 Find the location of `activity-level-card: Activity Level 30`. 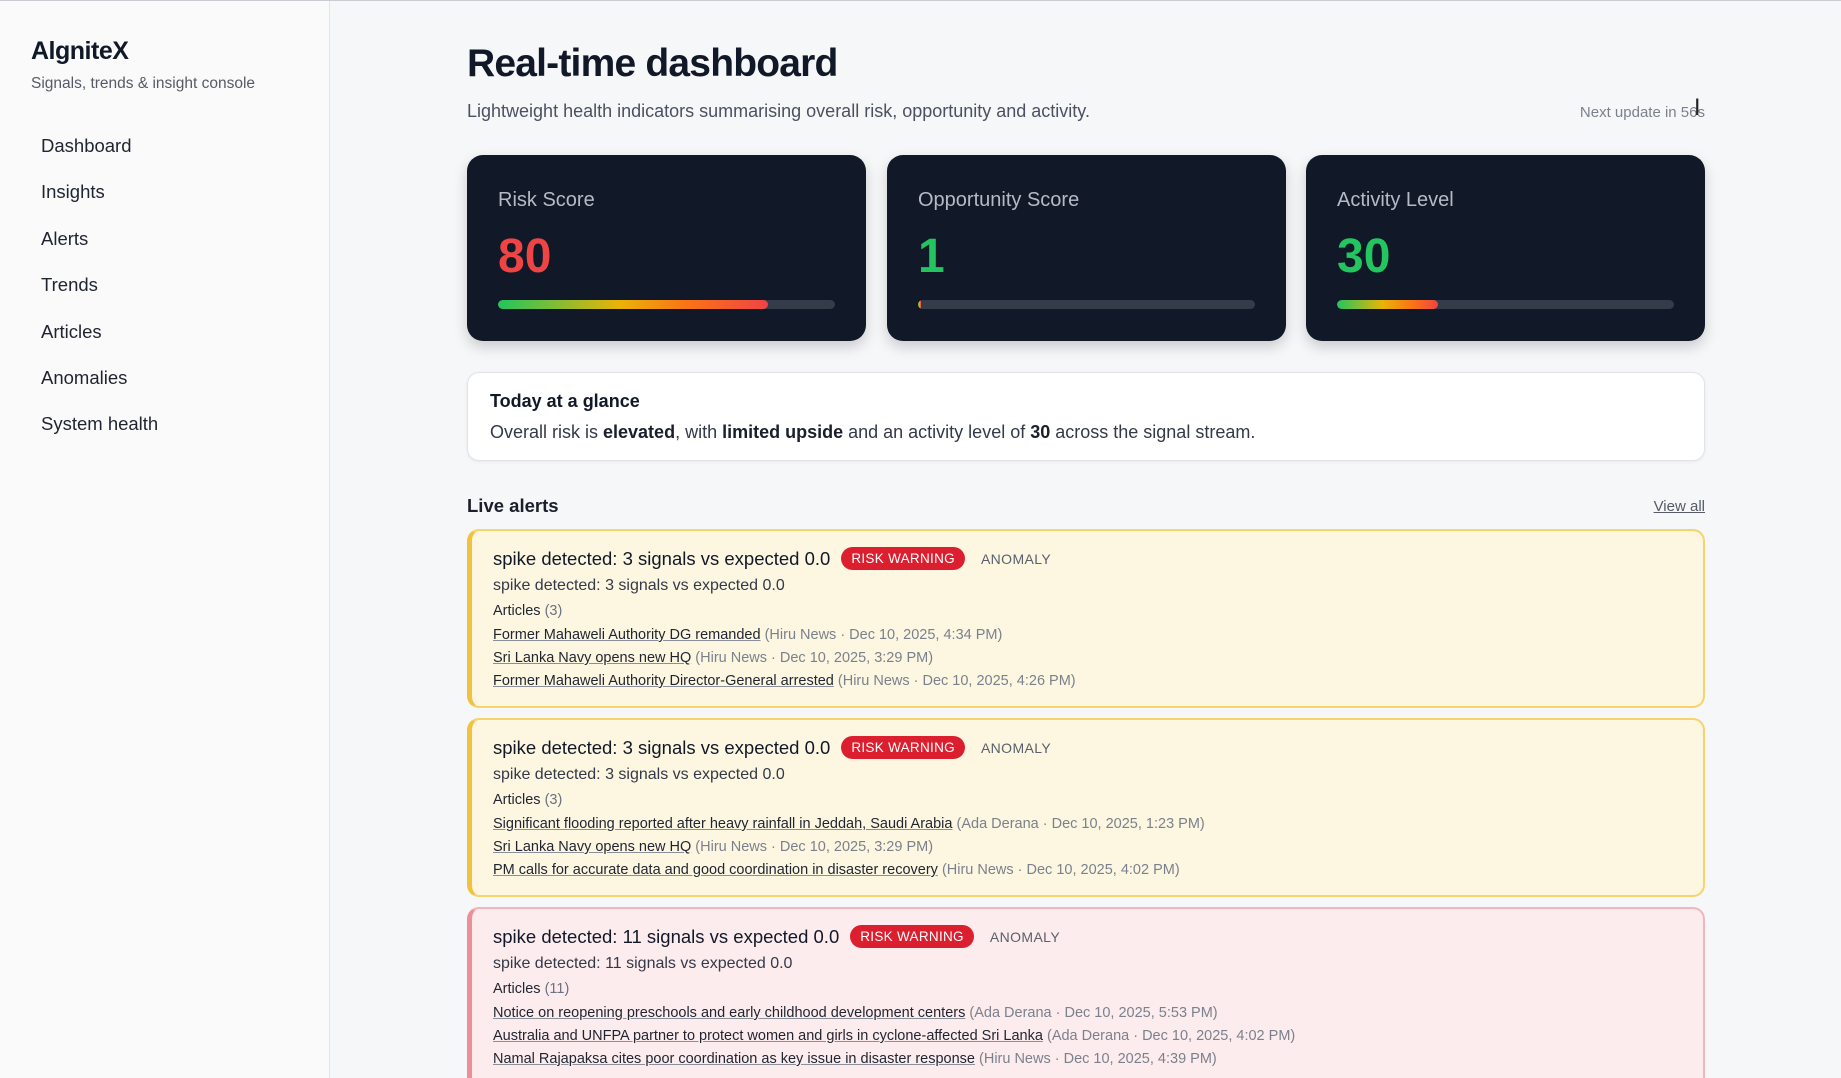

activity-level-card: Activity Level 30 is located at coordinates (1505, 248).